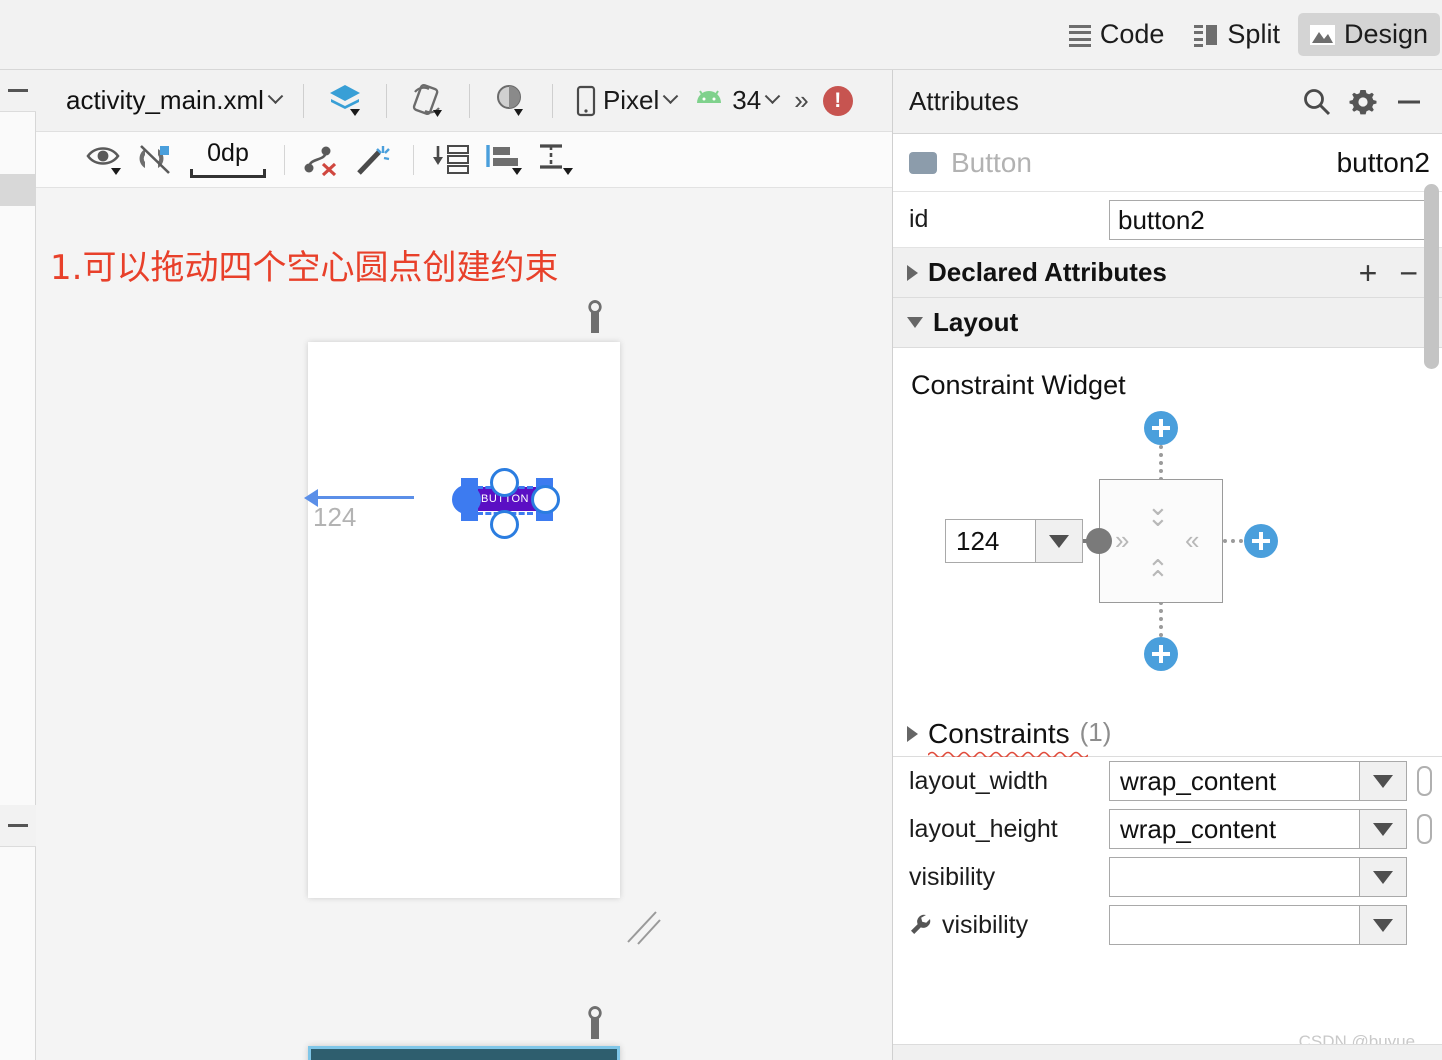 The image size is (1442, 1060). I want to click on visibility-combo, so click(1258, 877).